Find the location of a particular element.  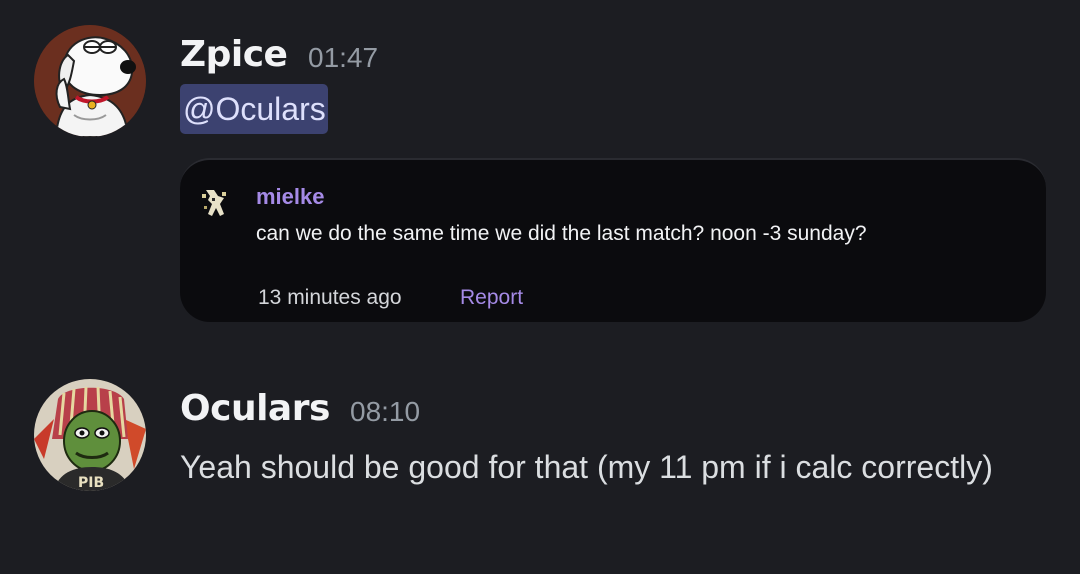

message-author: Oculars is located at coordinates (255, 408).